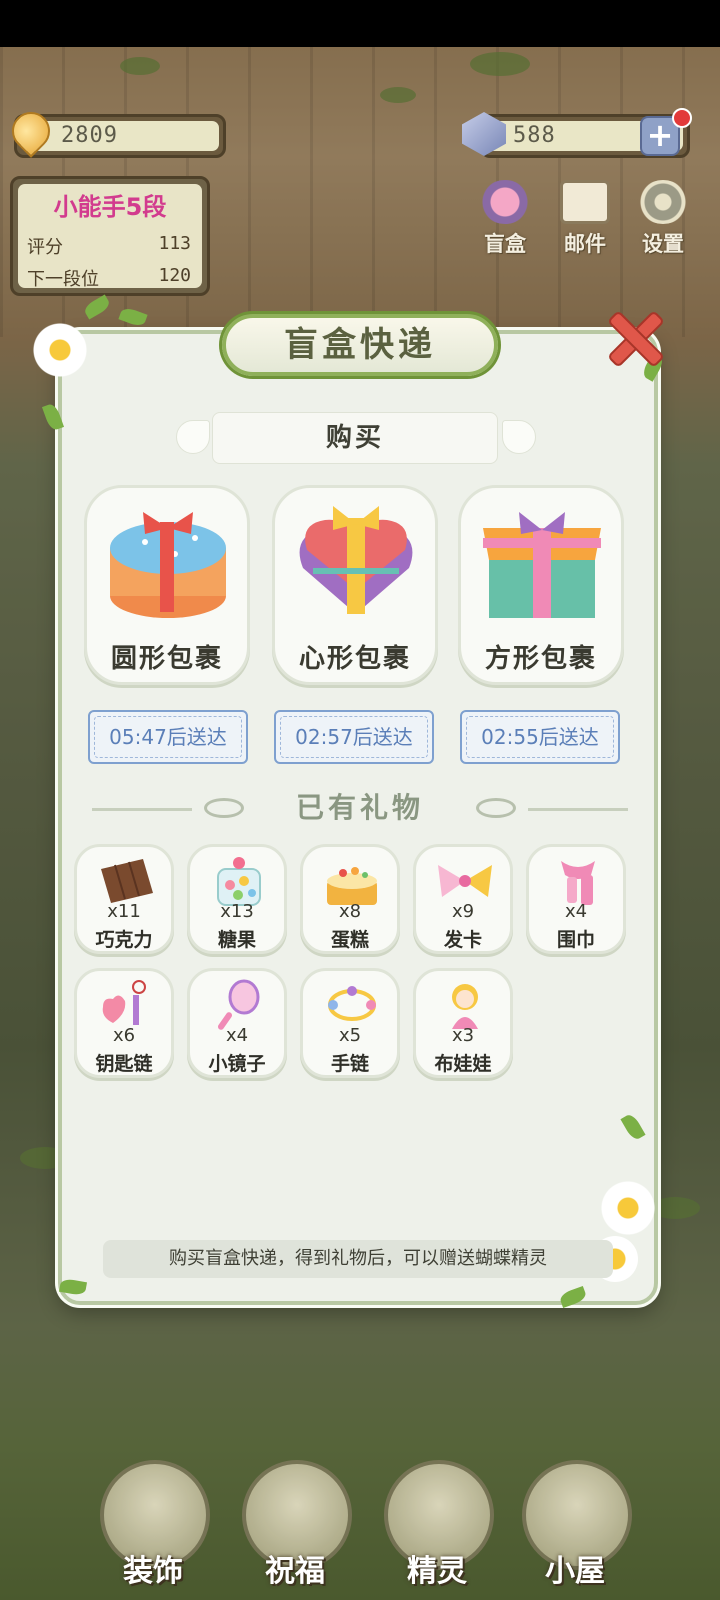 The width and height of the screenshot is (720, 1600). I want to click on wing-right-decoration, so click(519, 437).